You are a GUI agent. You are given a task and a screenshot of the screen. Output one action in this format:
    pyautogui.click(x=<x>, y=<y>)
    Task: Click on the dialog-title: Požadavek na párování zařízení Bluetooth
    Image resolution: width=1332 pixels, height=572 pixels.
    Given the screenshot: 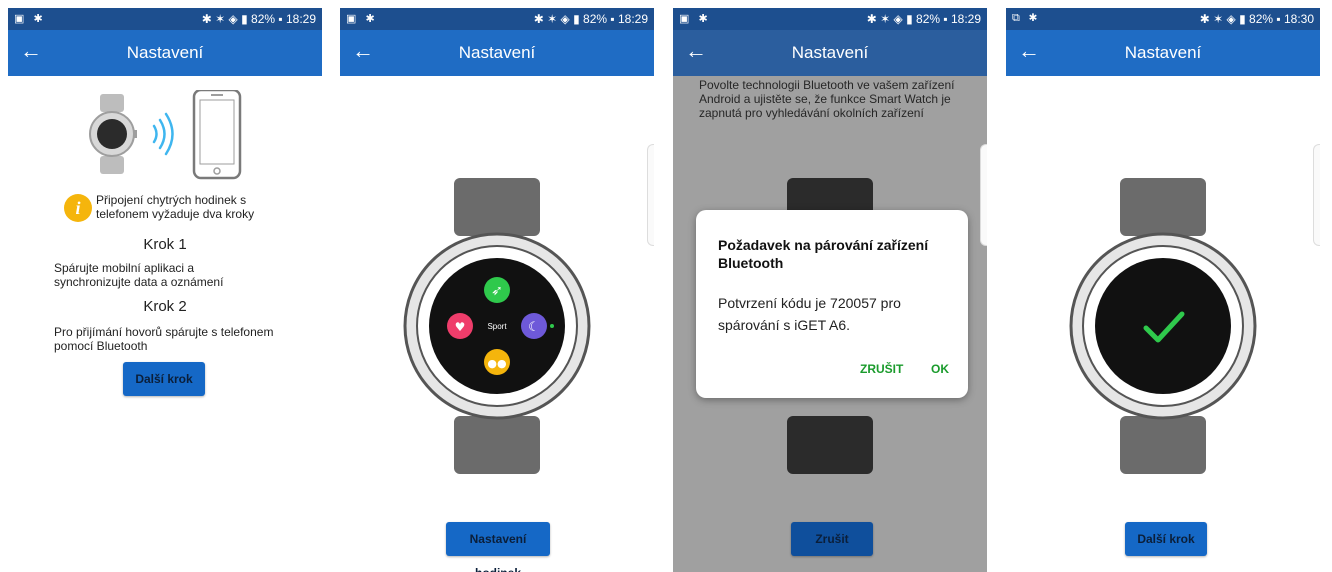 What is the action you would take?
    pyautogui.click(x=823, y=254)
    